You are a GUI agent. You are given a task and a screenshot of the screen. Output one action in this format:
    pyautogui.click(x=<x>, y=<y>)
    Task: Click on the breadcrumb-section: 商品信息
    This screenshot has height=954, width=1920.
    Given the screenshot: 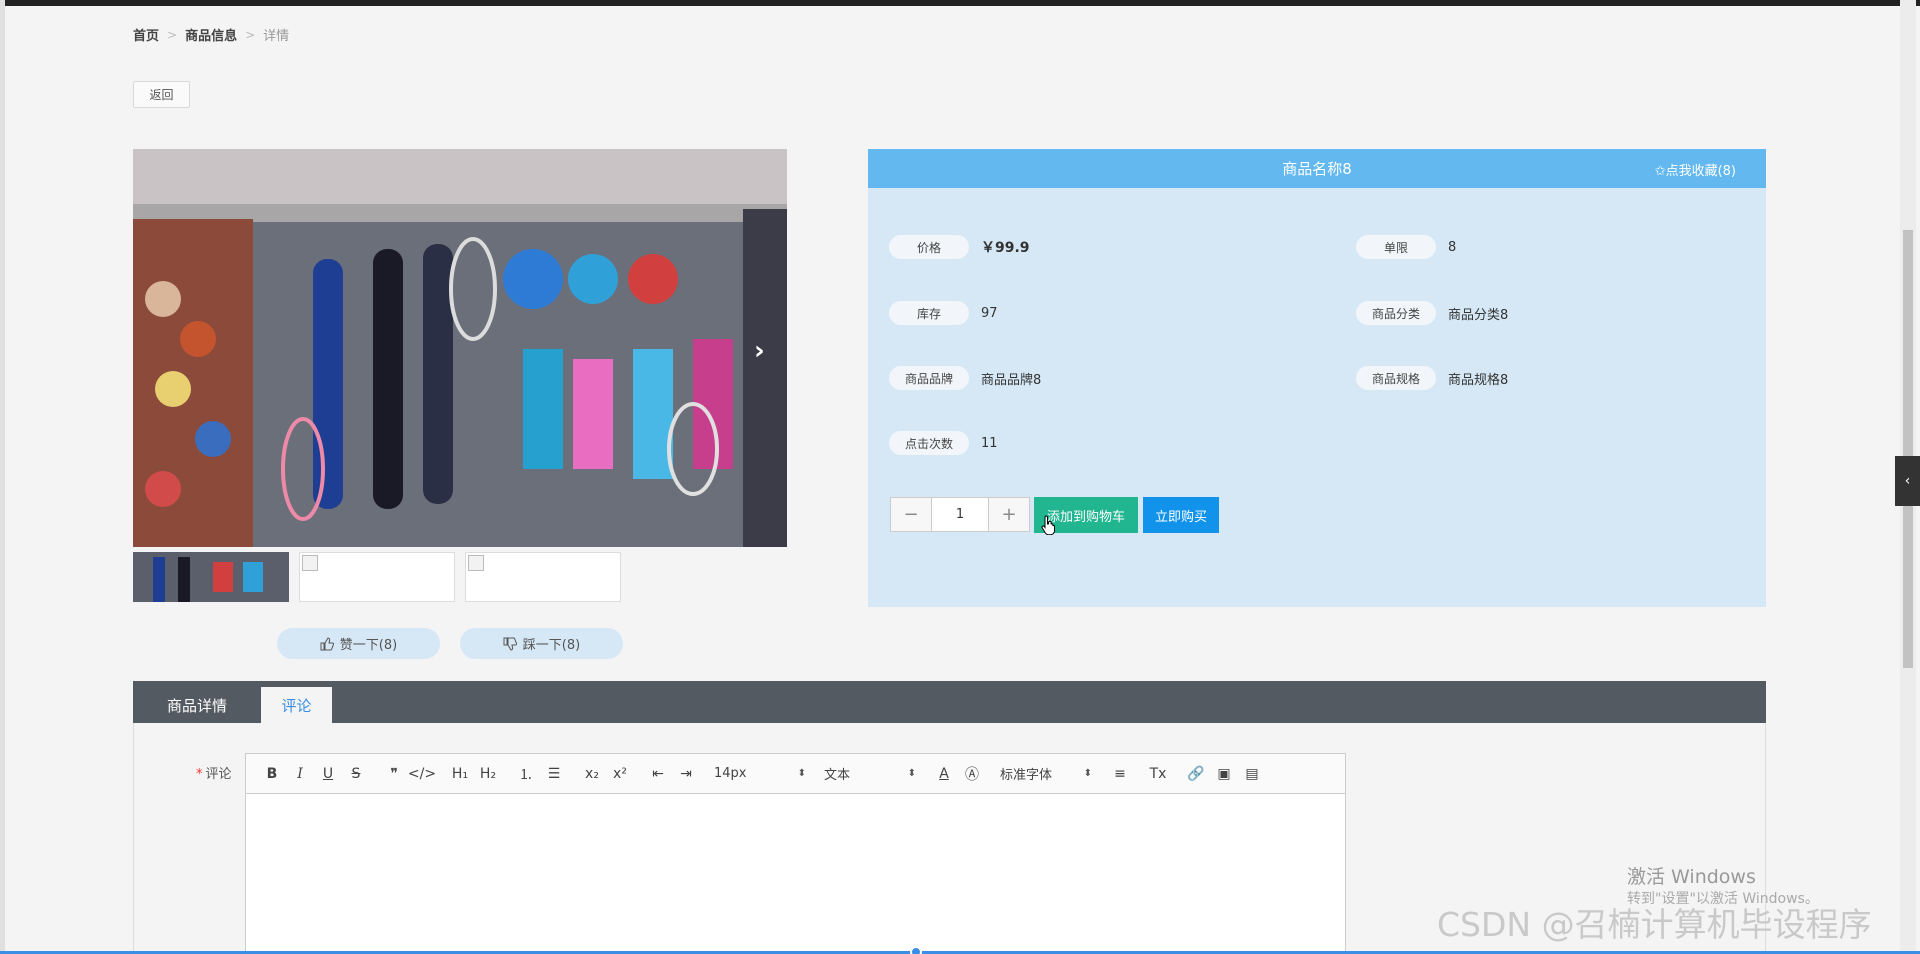 What is the action you would take?
    pyautogui.click(x=211, y=34)
    